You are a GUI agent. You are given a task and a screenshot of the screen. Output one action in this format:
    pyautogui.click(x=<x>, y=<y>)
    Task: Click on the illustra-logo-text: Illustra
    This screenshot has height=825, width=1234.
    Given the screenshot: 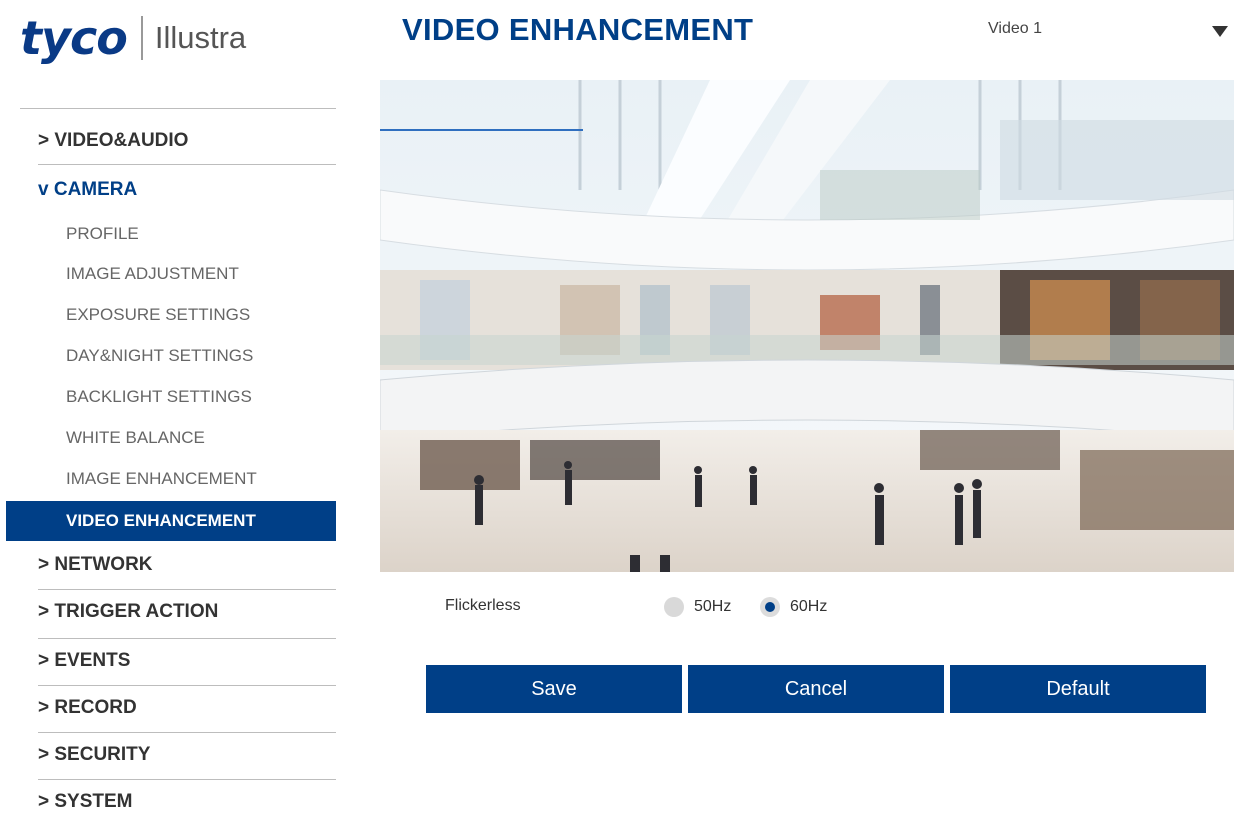 What is the action you would take?
    pyautogui.click(x=200, y=37)
    